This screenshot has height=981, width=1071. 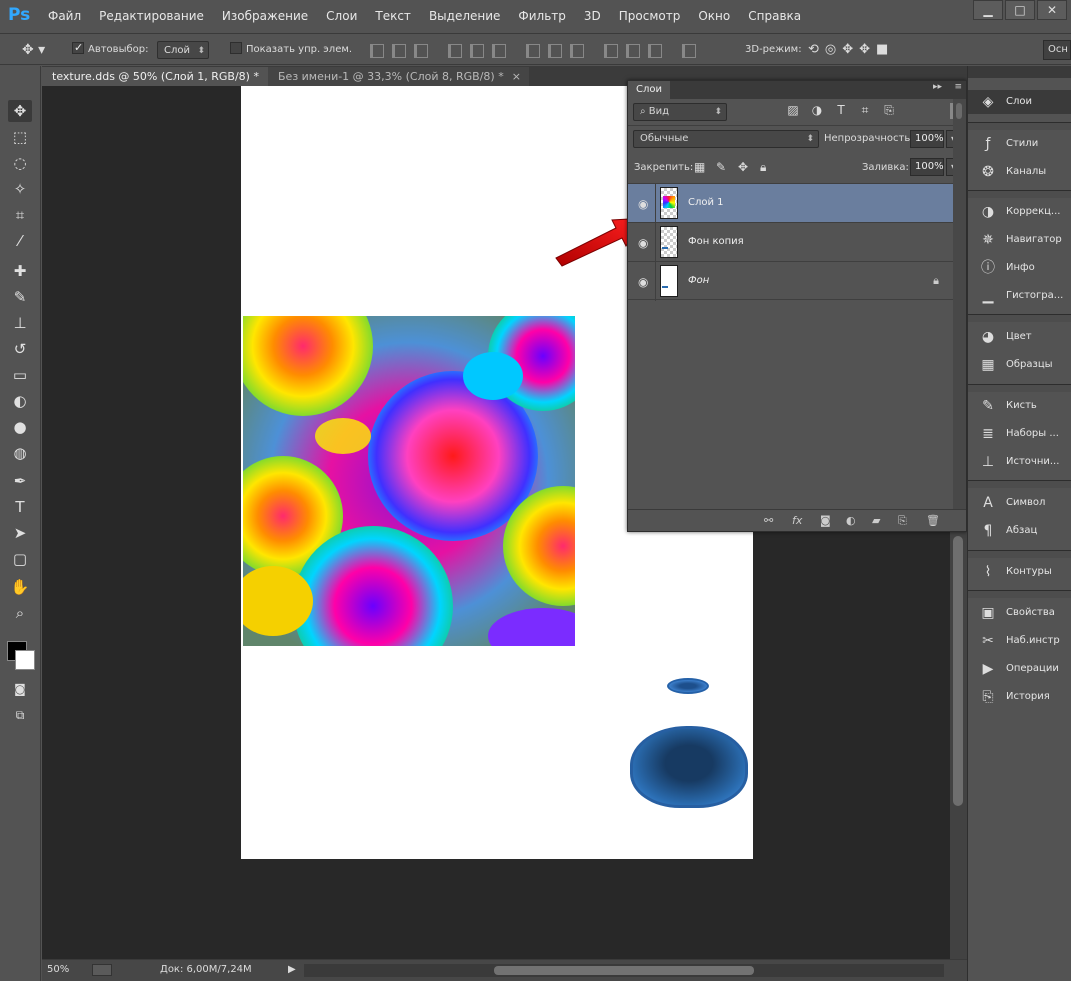 I want to click on dock-item: ✎ Кисть, so click(x=1019, y=406).